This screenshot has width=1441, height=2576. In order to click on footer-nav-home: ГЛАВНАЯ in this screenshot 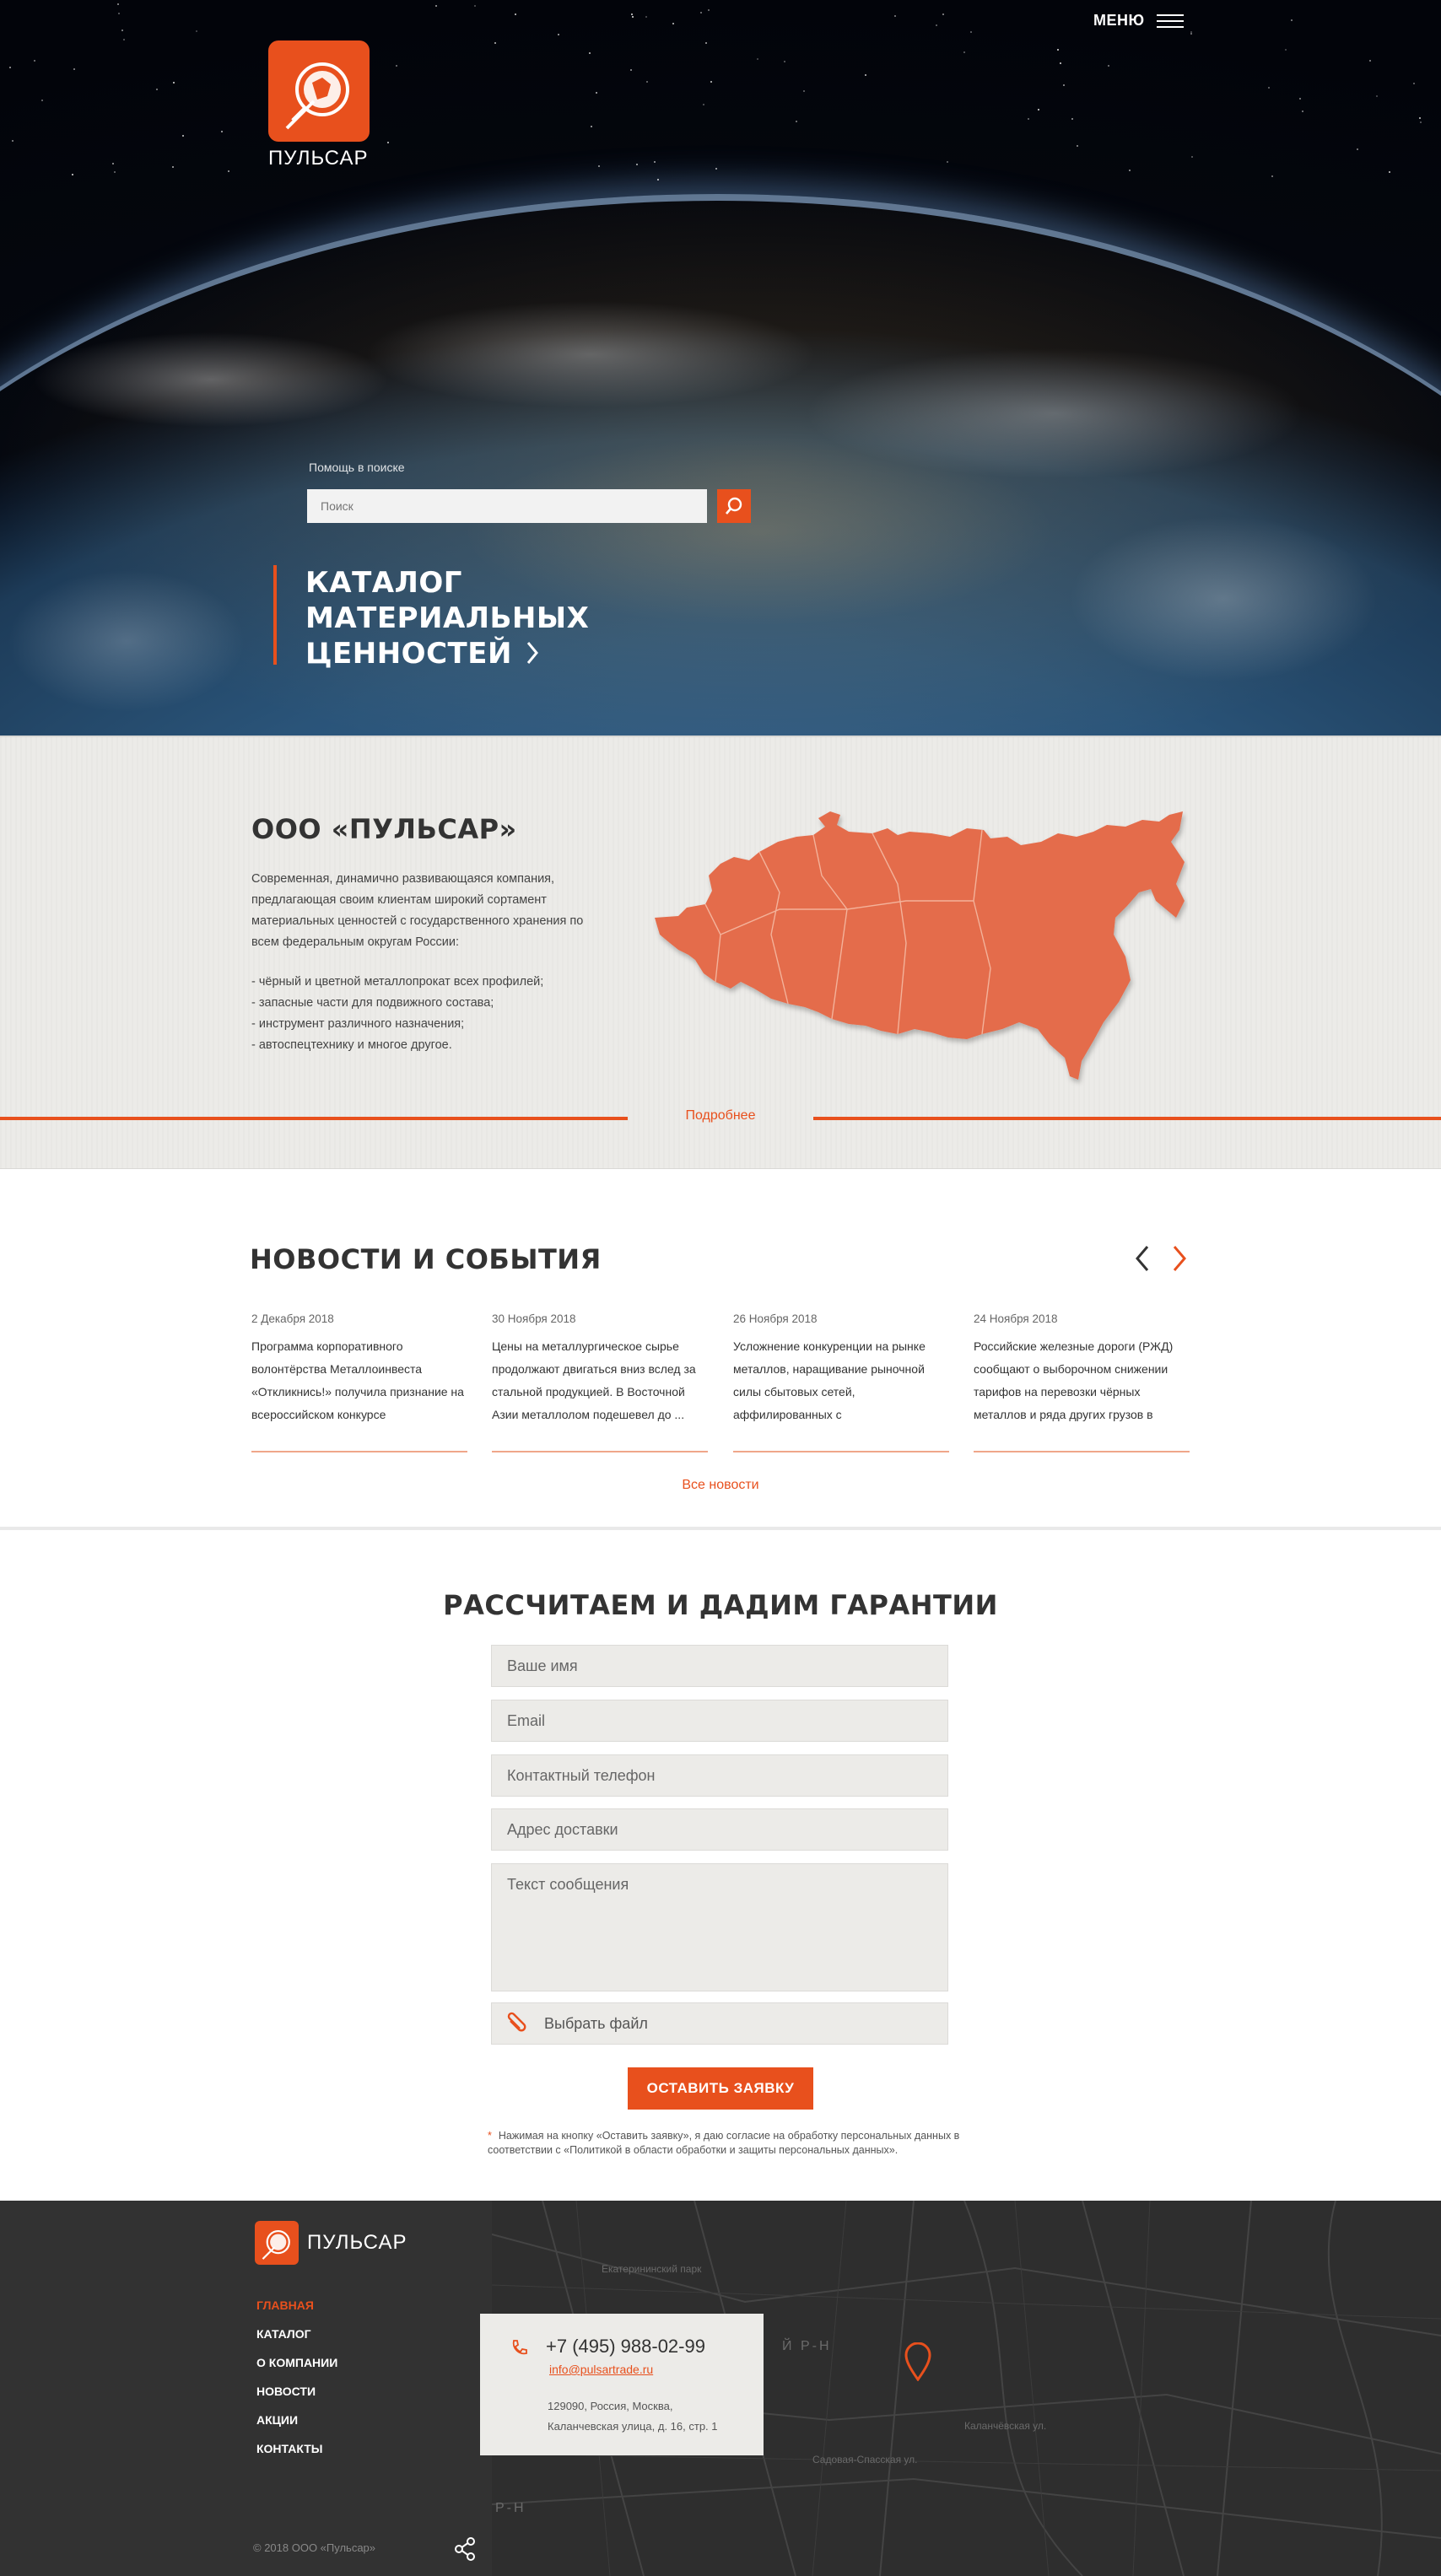, I will do `click(296, 2305)`.